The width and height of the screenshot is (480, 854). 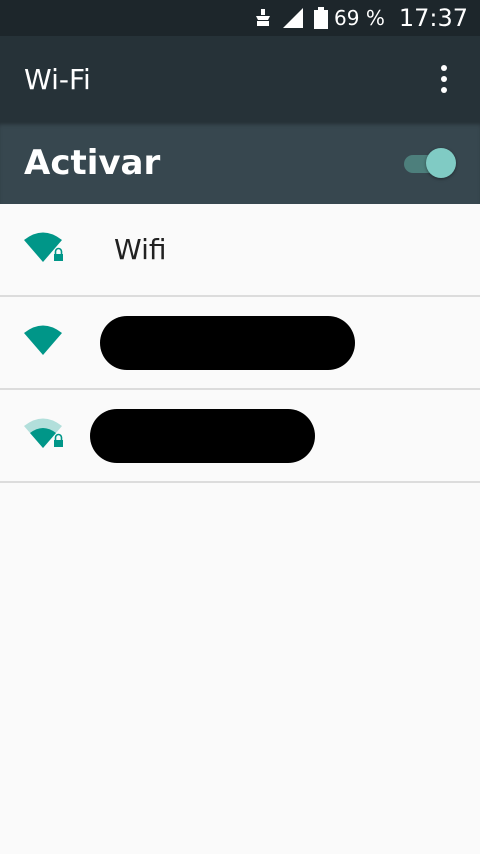 What do you see at coordinates (263, 18) in the screenshot?
I see `notification-icon` at bounding box center [263, 18].